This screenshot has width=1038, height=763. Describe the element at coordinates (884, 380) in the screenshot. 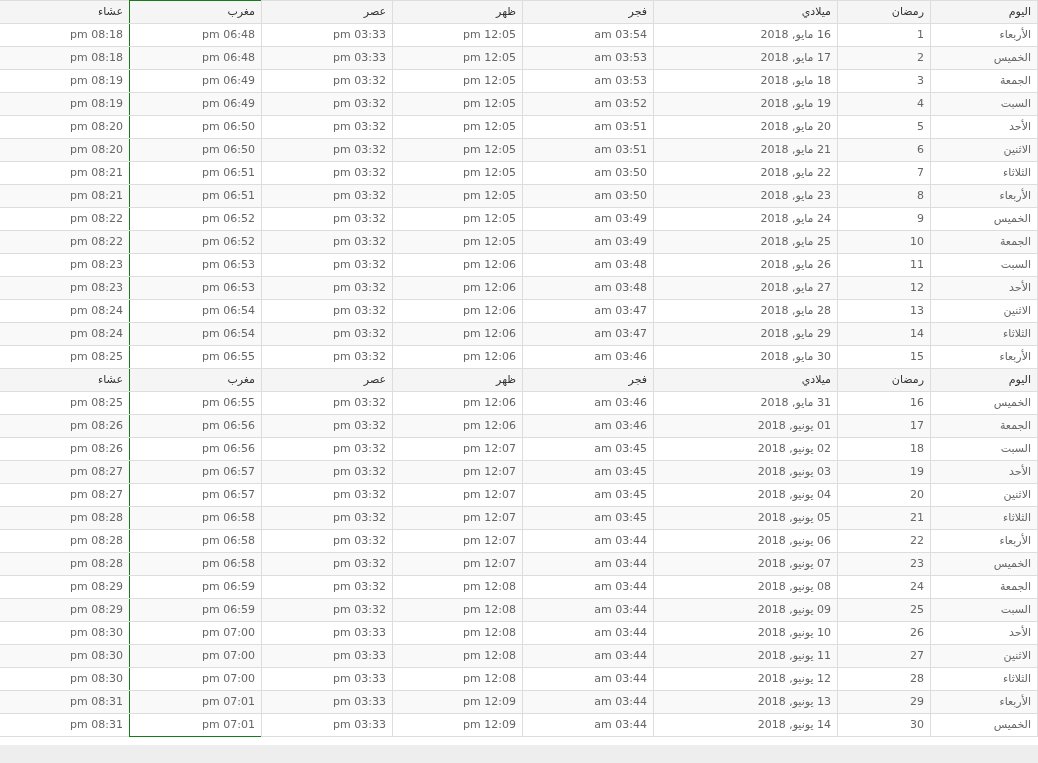

I see `column-header: رمضان` at that location.